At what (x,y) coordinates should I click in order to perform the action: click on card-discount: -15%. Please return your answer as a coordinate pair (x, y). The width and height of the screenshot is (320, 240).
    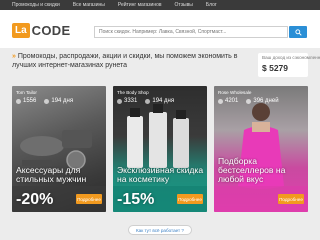
    Looking at the image, I should click on (136, 199).